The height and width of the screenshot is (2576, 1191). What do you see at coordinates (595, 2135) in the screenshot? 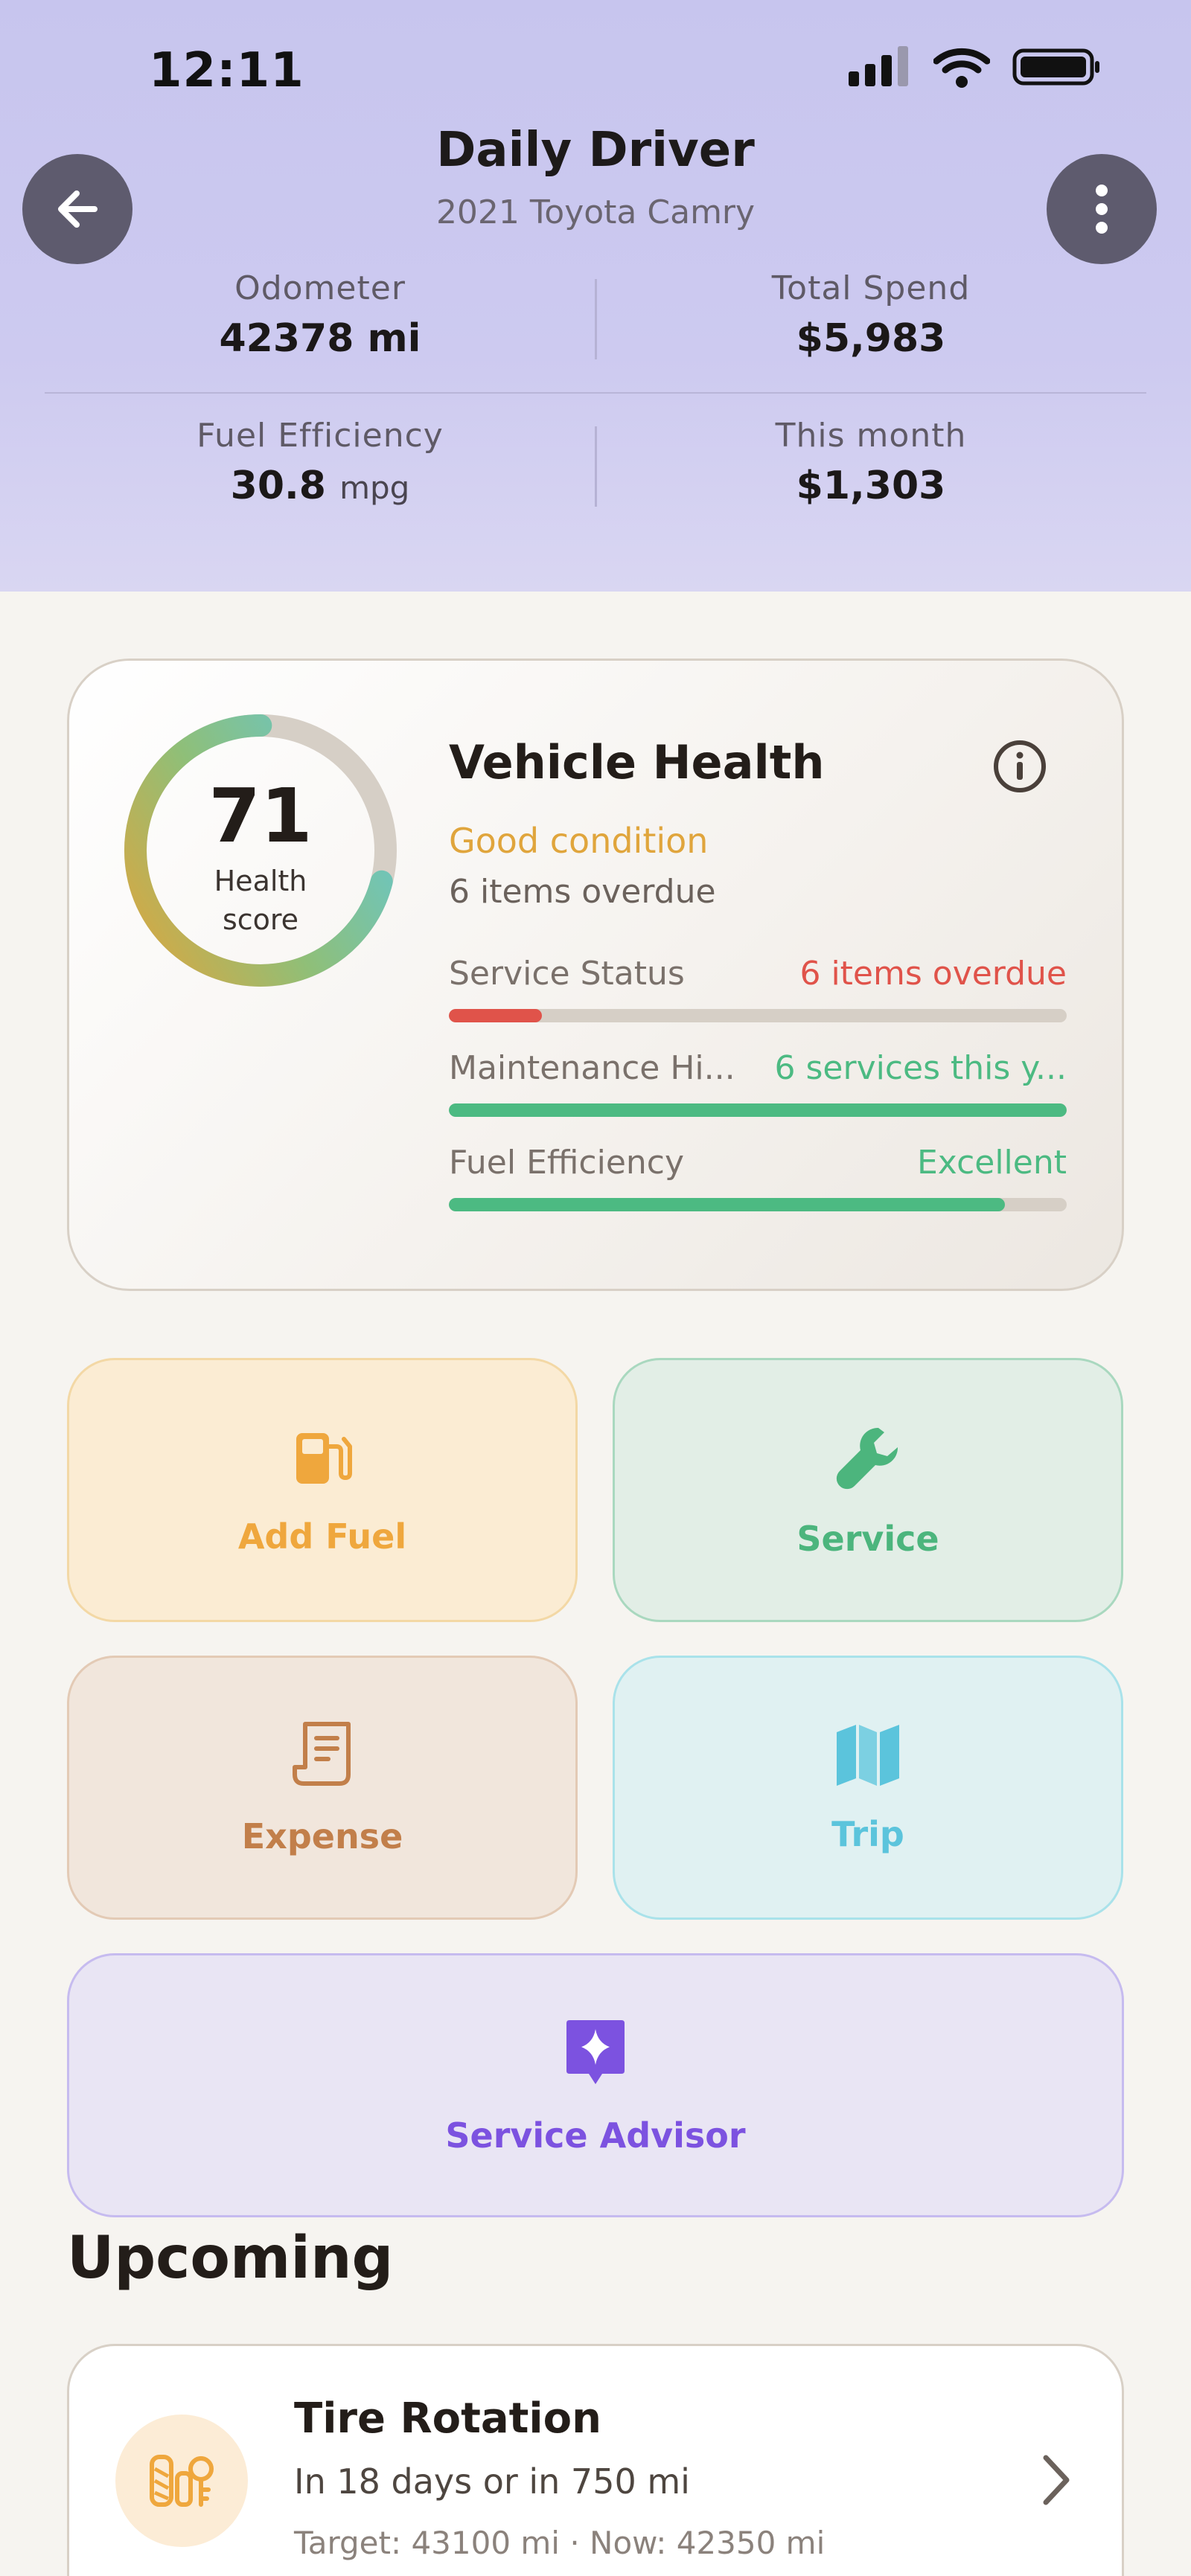
I see `action-label: Service Advisor` at bounding box center [595, 2135].